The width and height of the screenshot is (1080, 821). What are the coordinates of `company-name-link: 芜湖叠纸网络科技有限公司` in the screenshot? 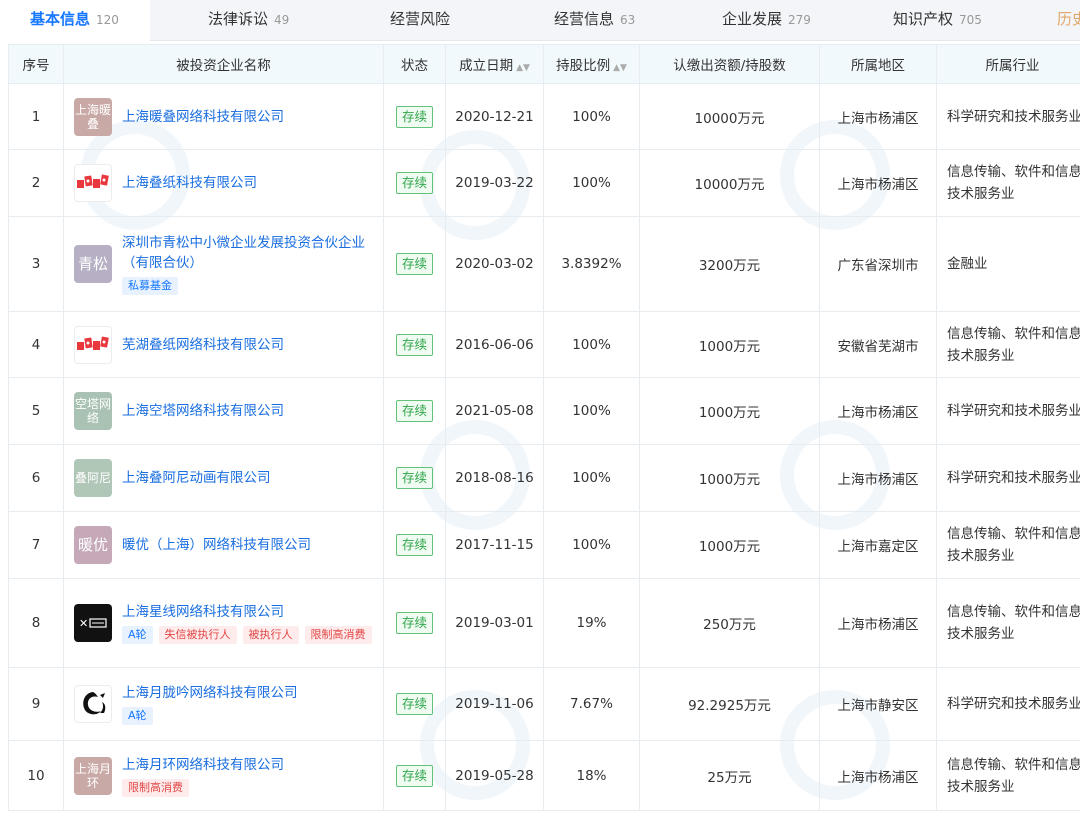 It's located at (203, 345).